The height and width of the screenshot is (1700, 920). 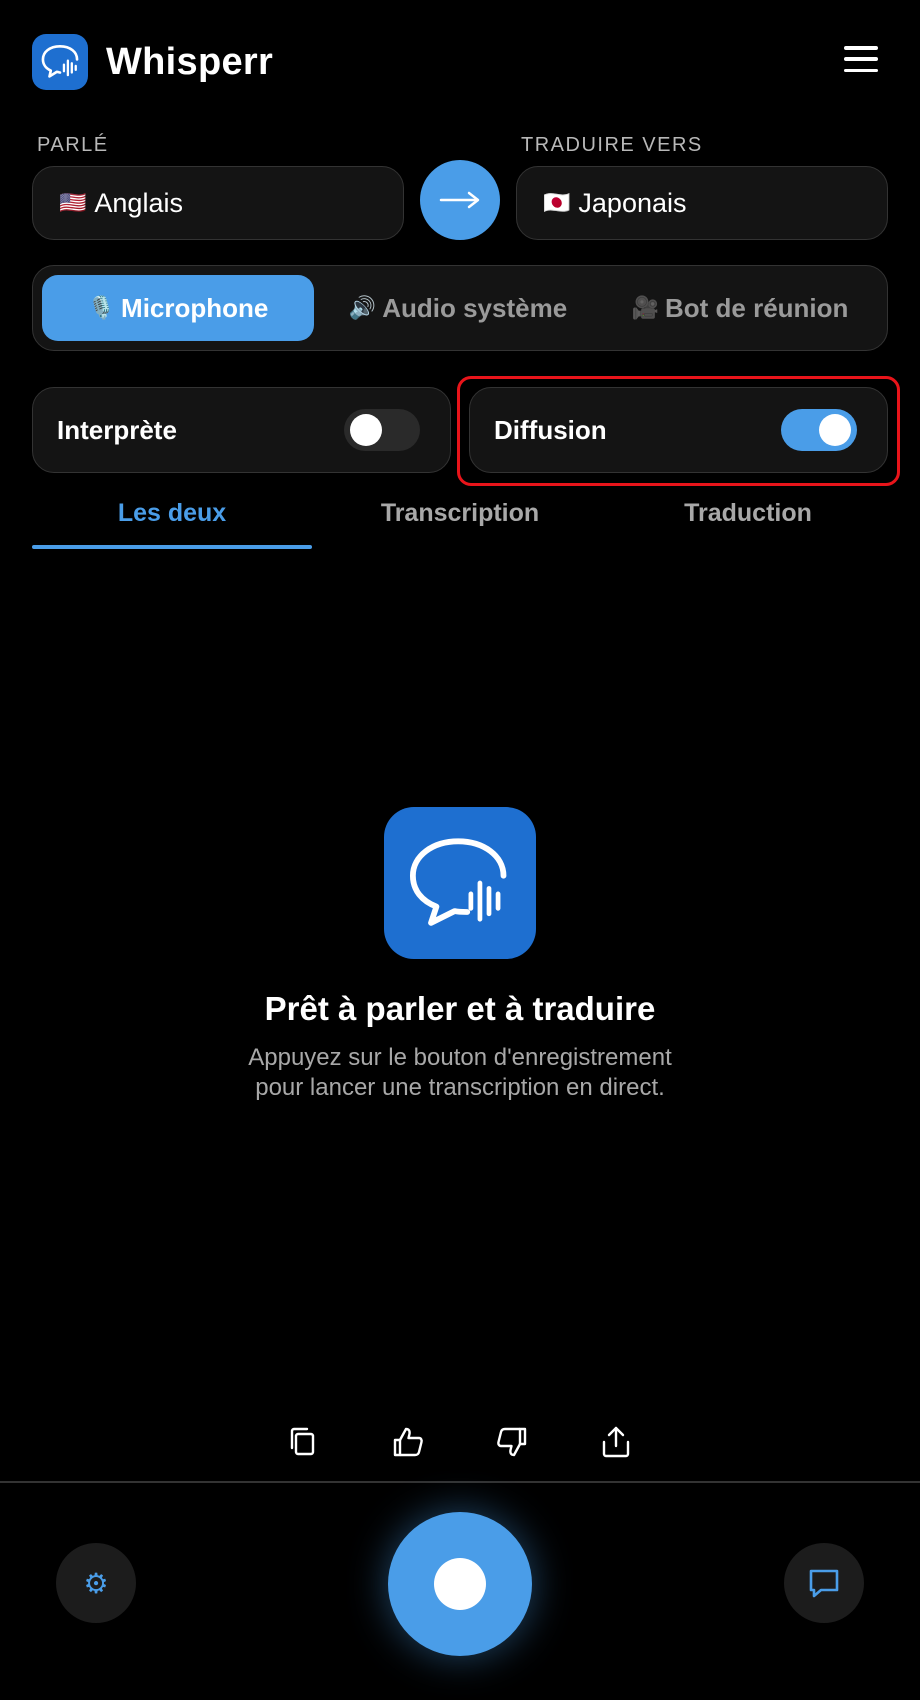 What do you see at coordinates (460, 1482) in the screenshot?
I see `bottom-divider` at bounding box center [460, 1482].